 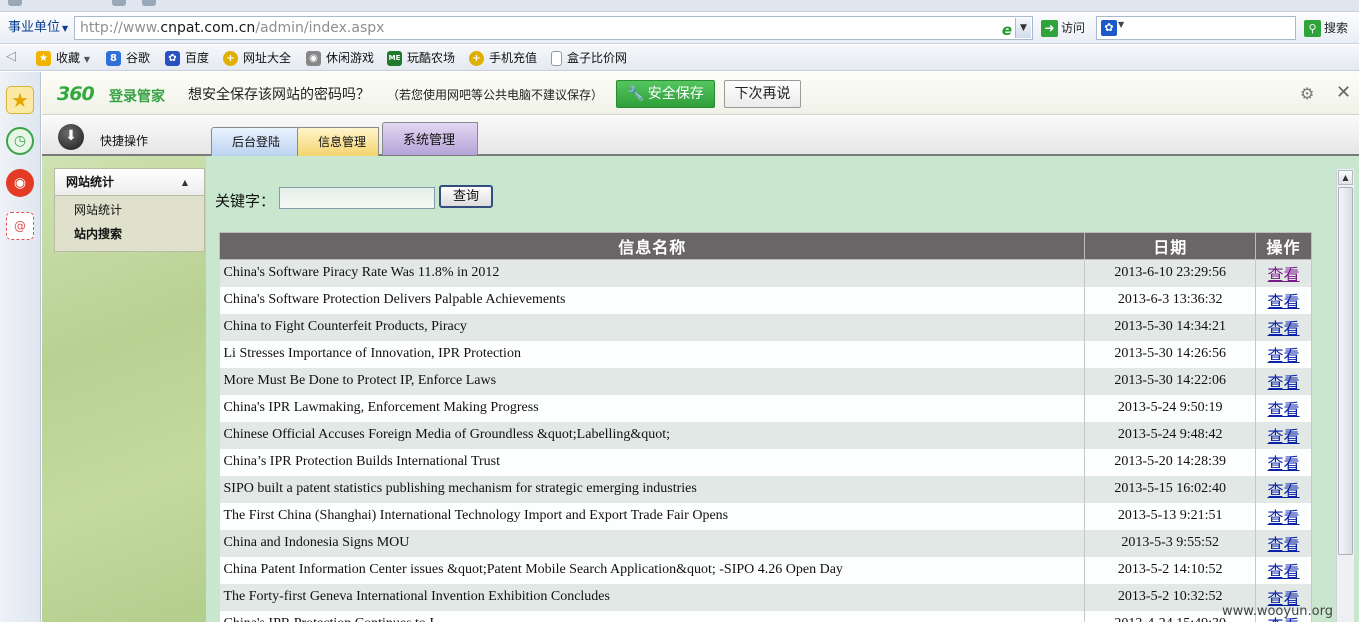 What do you see at coordinates (187, 58) in the screenshot?
I see `fav-item-baidu: ✿ 百度` at bounding box center [187, 58].